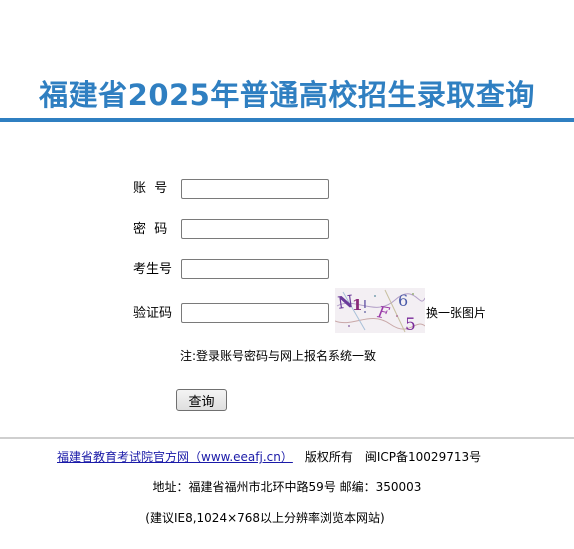  Describe the element at coordinates (456, 313) in the screenshot. I see `swap-captcha-link: 换一张图片` at that location.